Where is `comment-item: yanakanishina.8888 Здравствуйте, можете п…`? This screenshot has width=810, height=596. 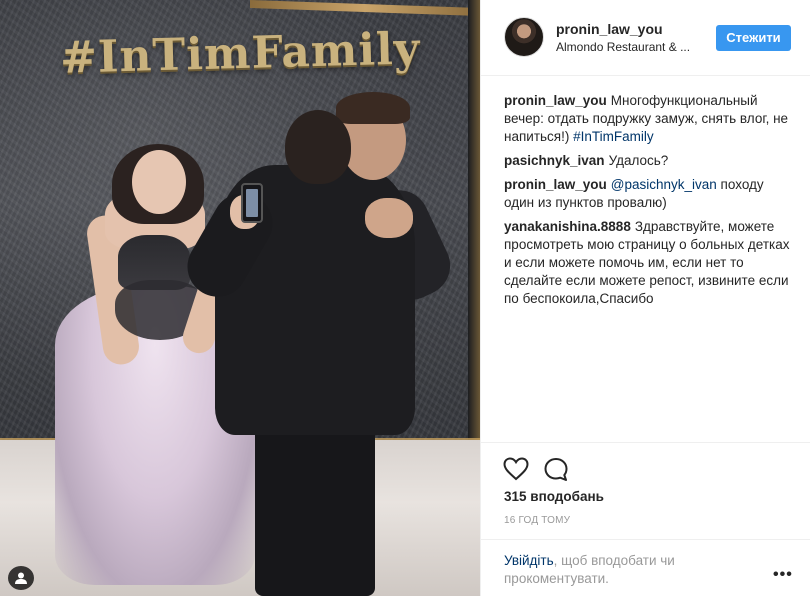 comment-item: yanakanishina.8888 Здравствуйте, можете п… is located at coordinates (649, 263).